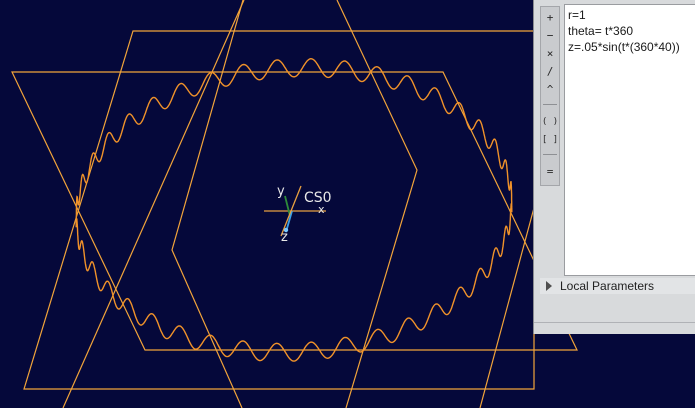 This screenshot has width=695, height=408. I want to click on equation-line-theta: theta= t*360, so click(601, 31).